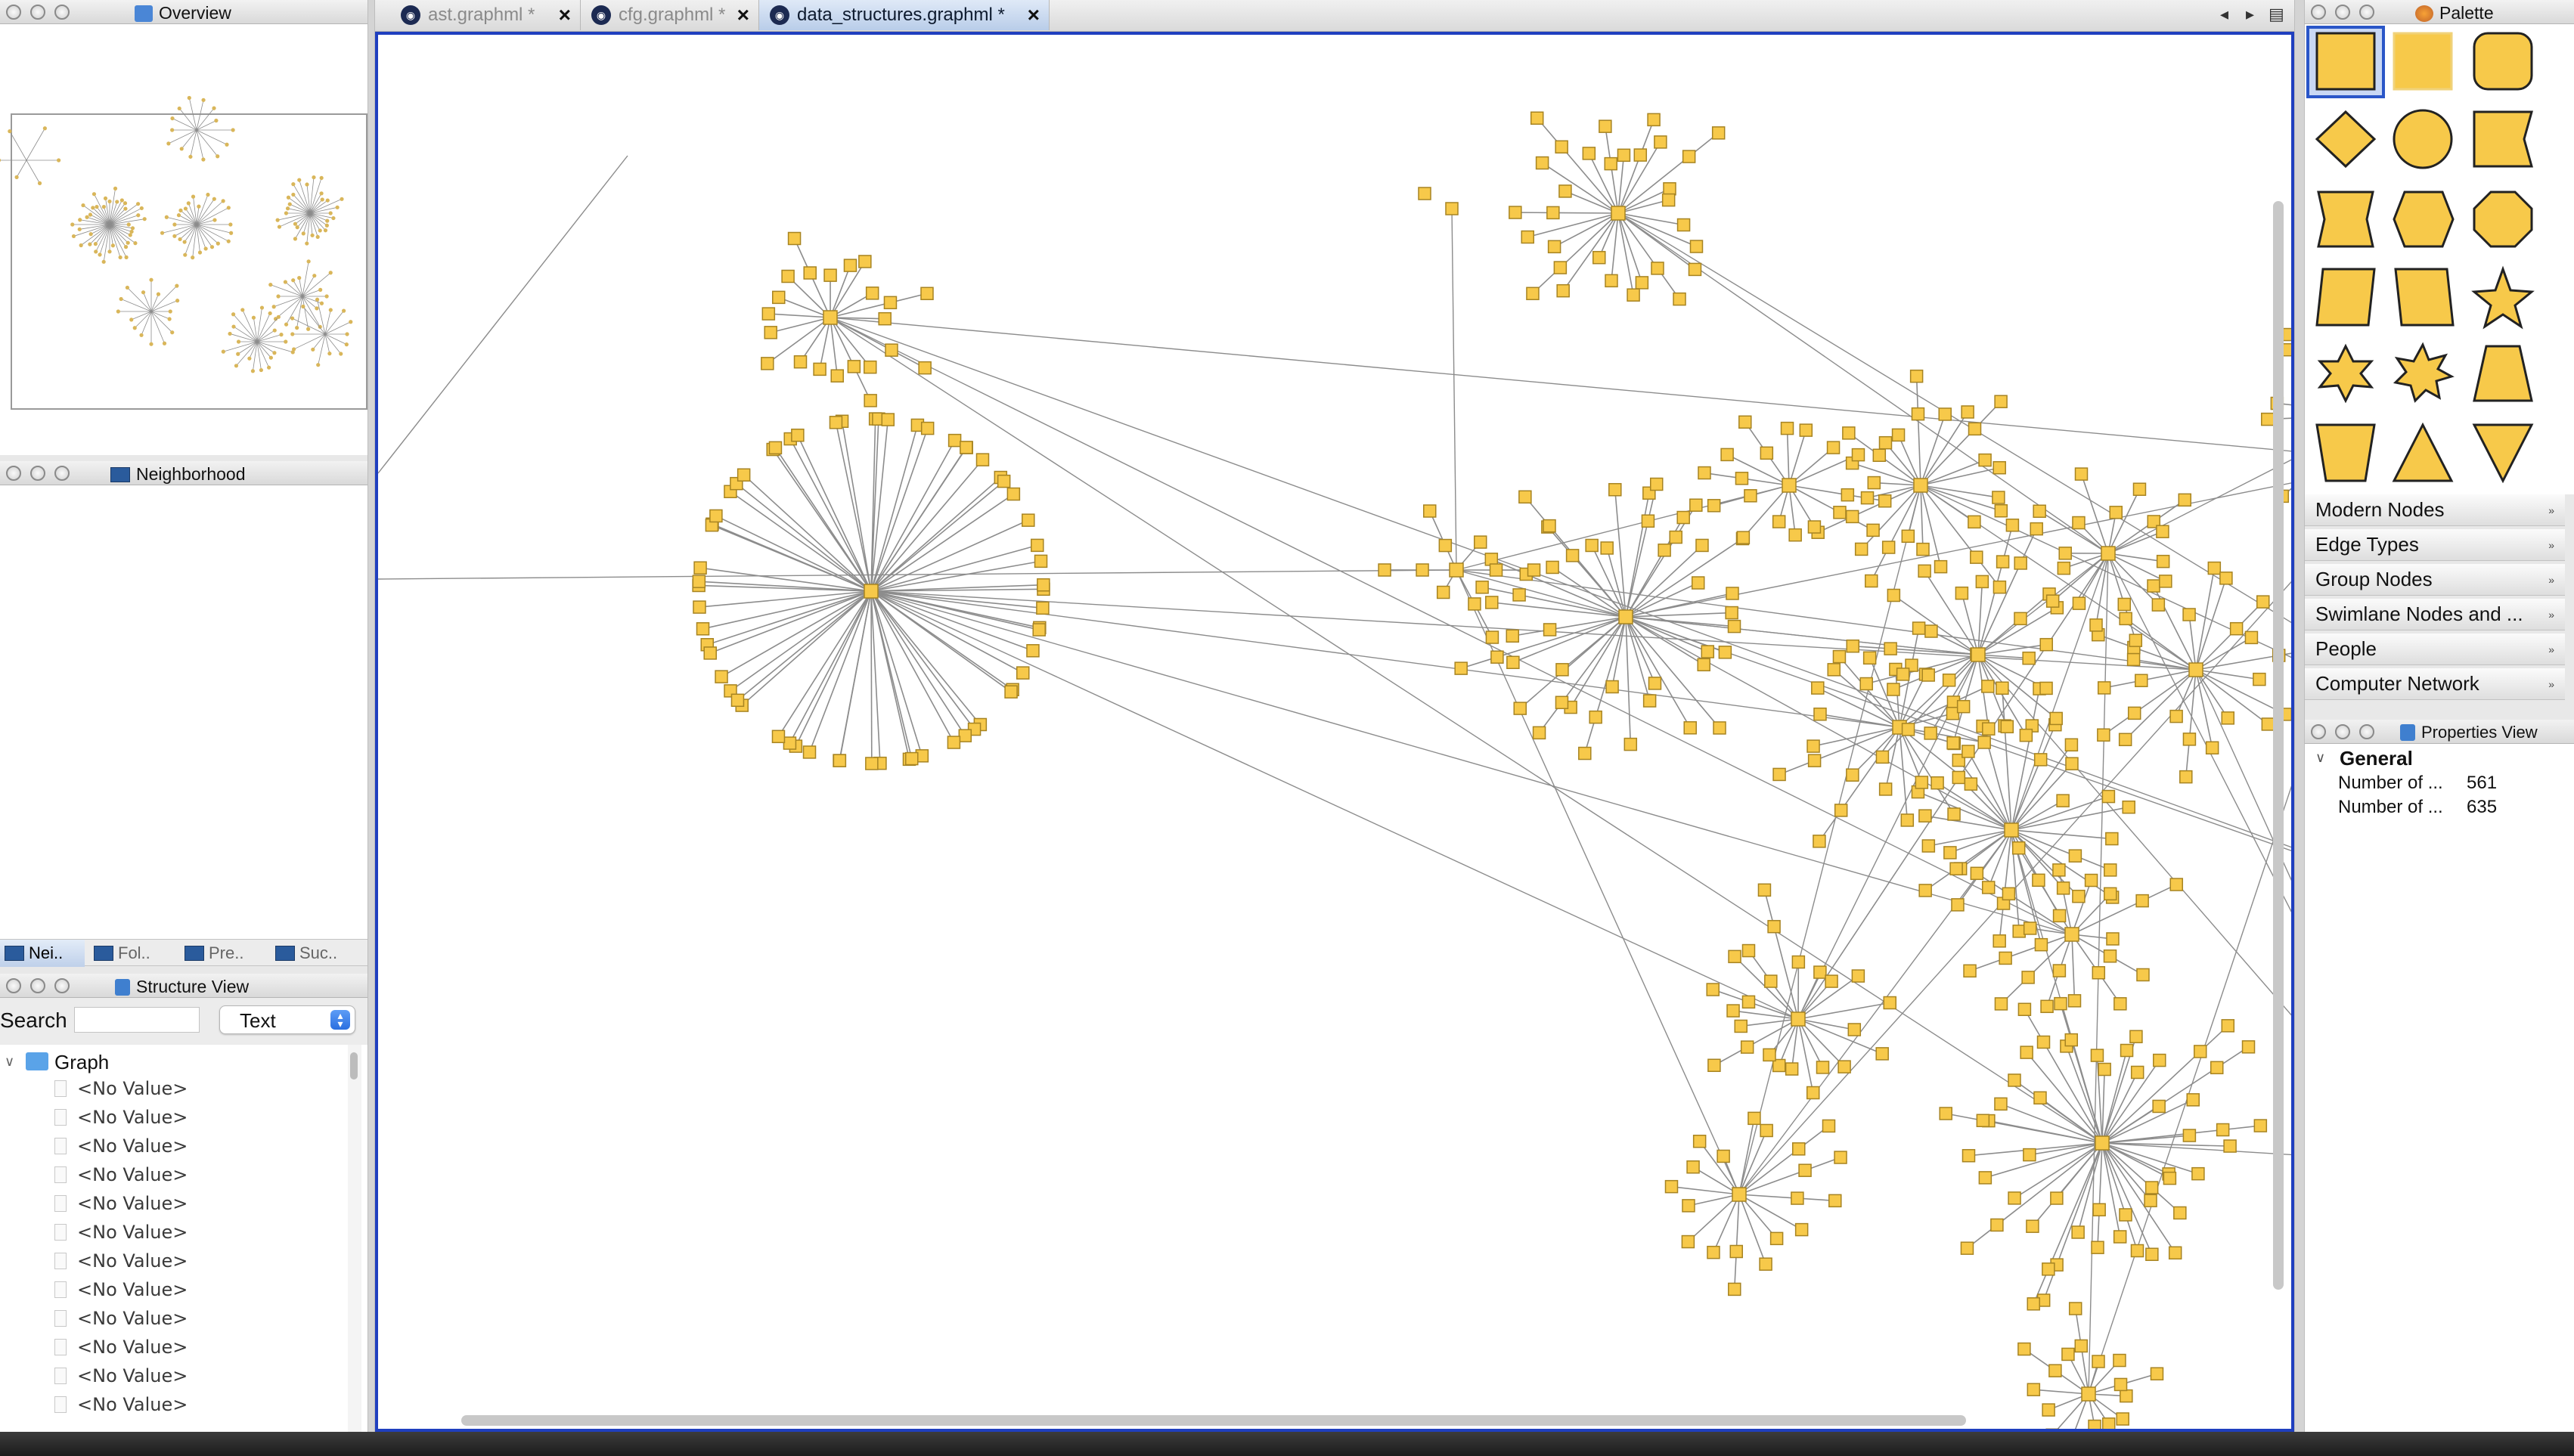 This screenshot has width=2574, height=1456. I want to click on palette-section: Computer Network », so click(2435, 684).